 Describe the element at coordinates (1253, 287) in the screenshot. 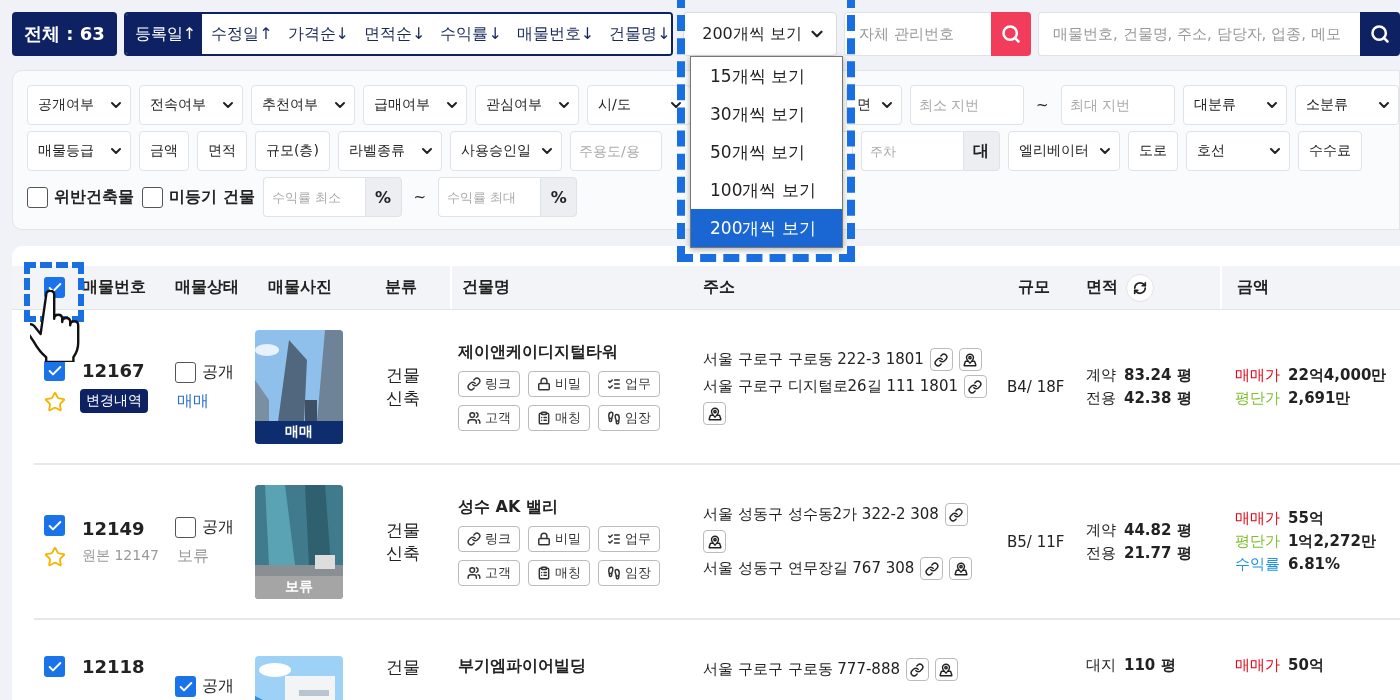

I see `column-header: 금액` at that location.